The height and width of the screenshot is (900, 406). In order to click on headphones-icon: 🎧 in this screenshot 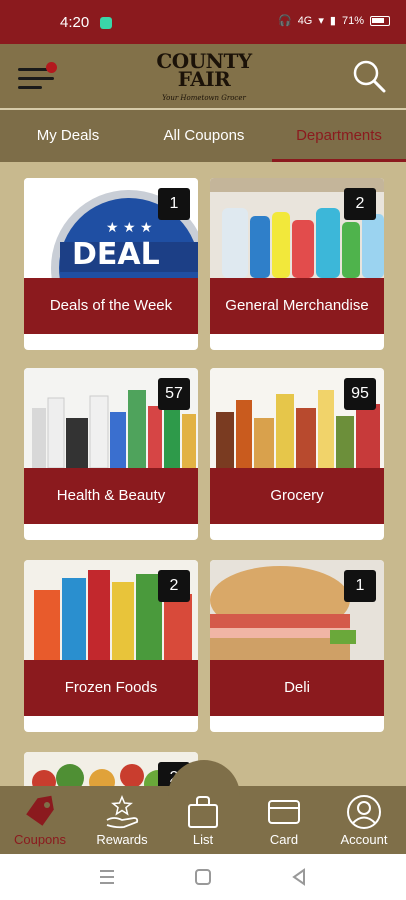, I will do `click(284, 21)`.